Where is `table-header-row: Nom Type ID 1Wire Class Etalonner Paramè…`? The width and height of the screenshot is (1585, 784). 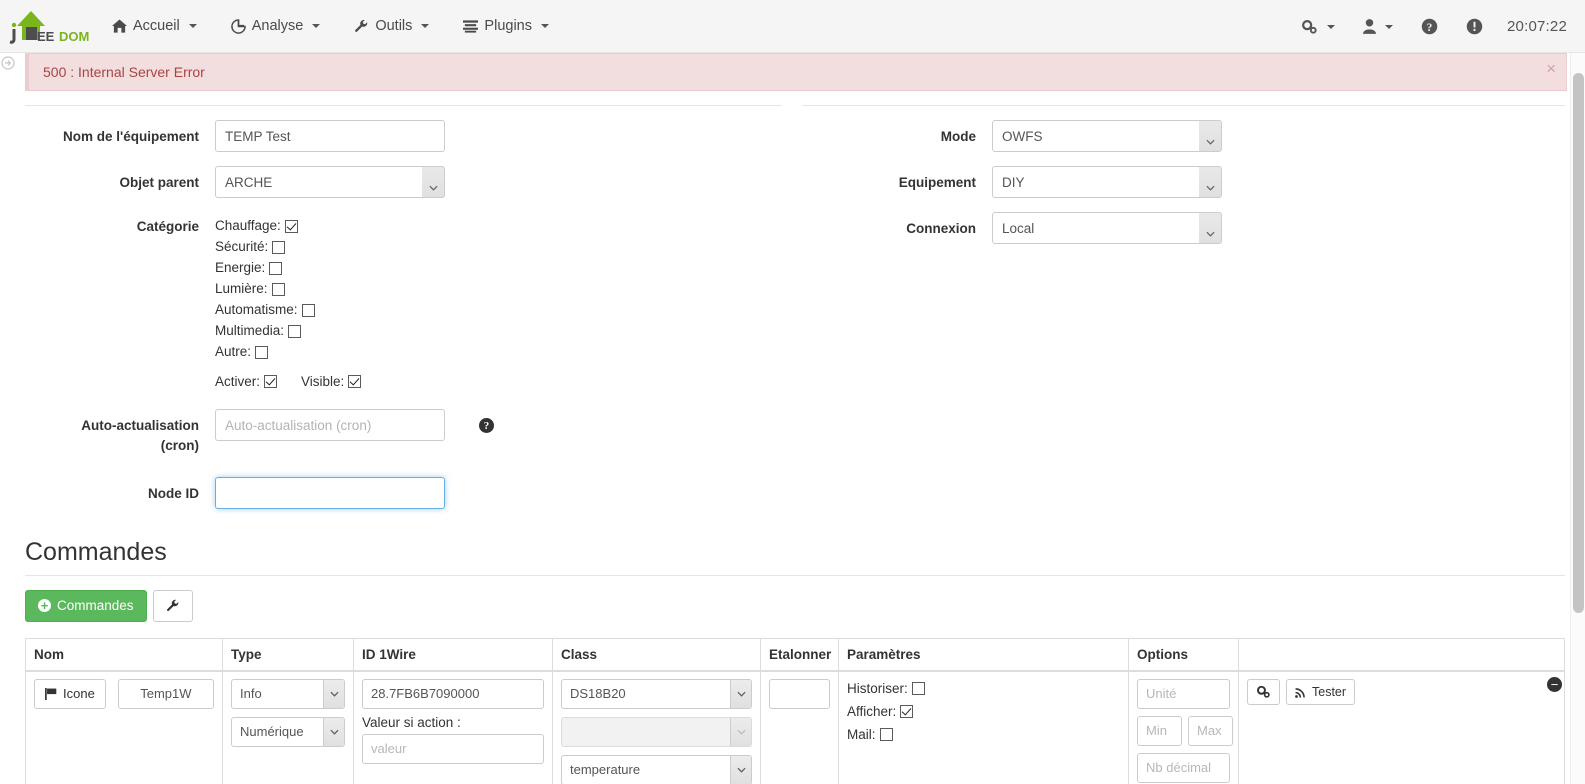 table-header-row: Nom Type ID 1Wire Class Etalonner Paramè… is located at coordinates (795, 654).